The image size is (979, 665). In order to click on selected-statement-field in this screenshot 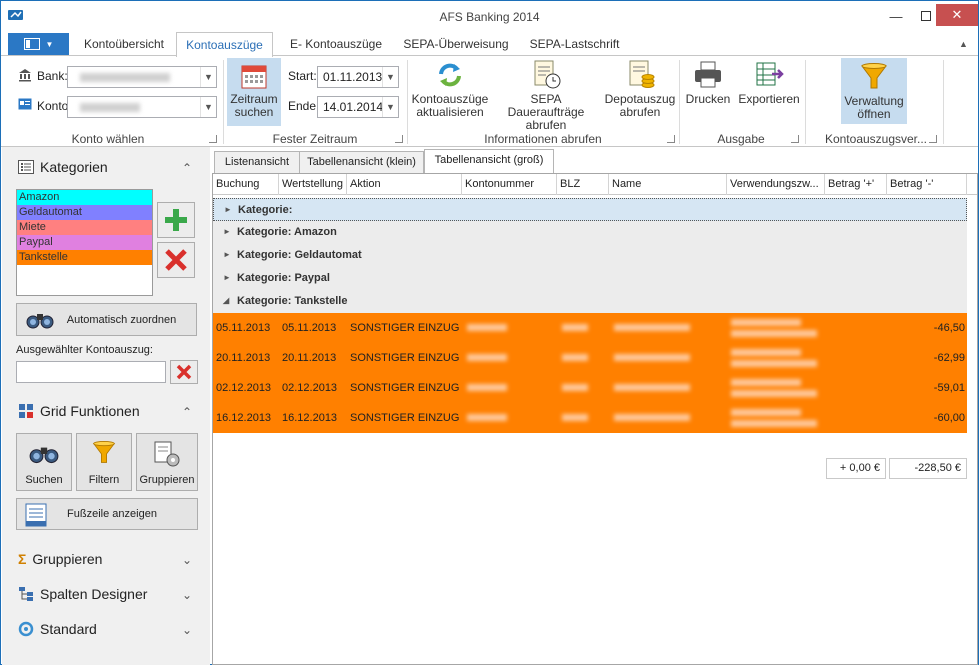, I will do `click(91, 372)`.